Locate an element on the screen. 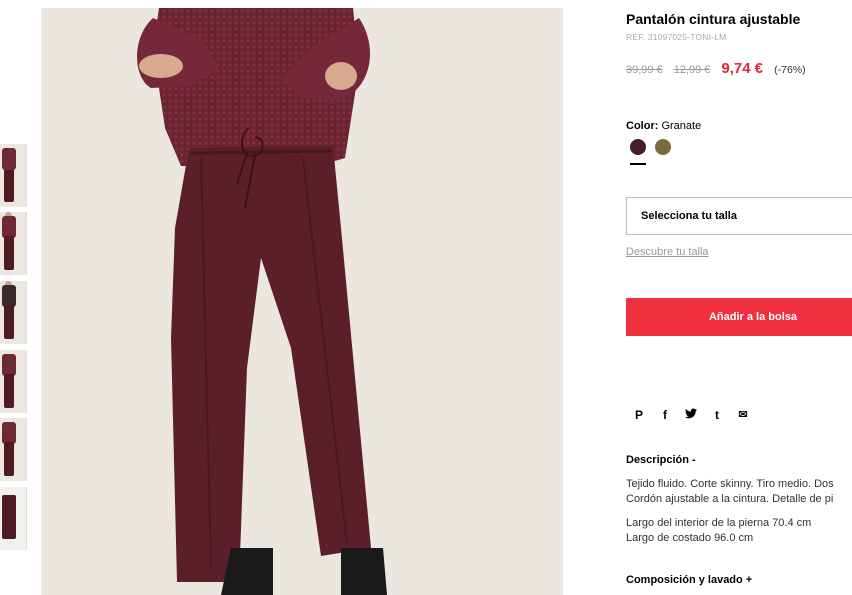  color-label: Color: is located at coordinates (642, 126).